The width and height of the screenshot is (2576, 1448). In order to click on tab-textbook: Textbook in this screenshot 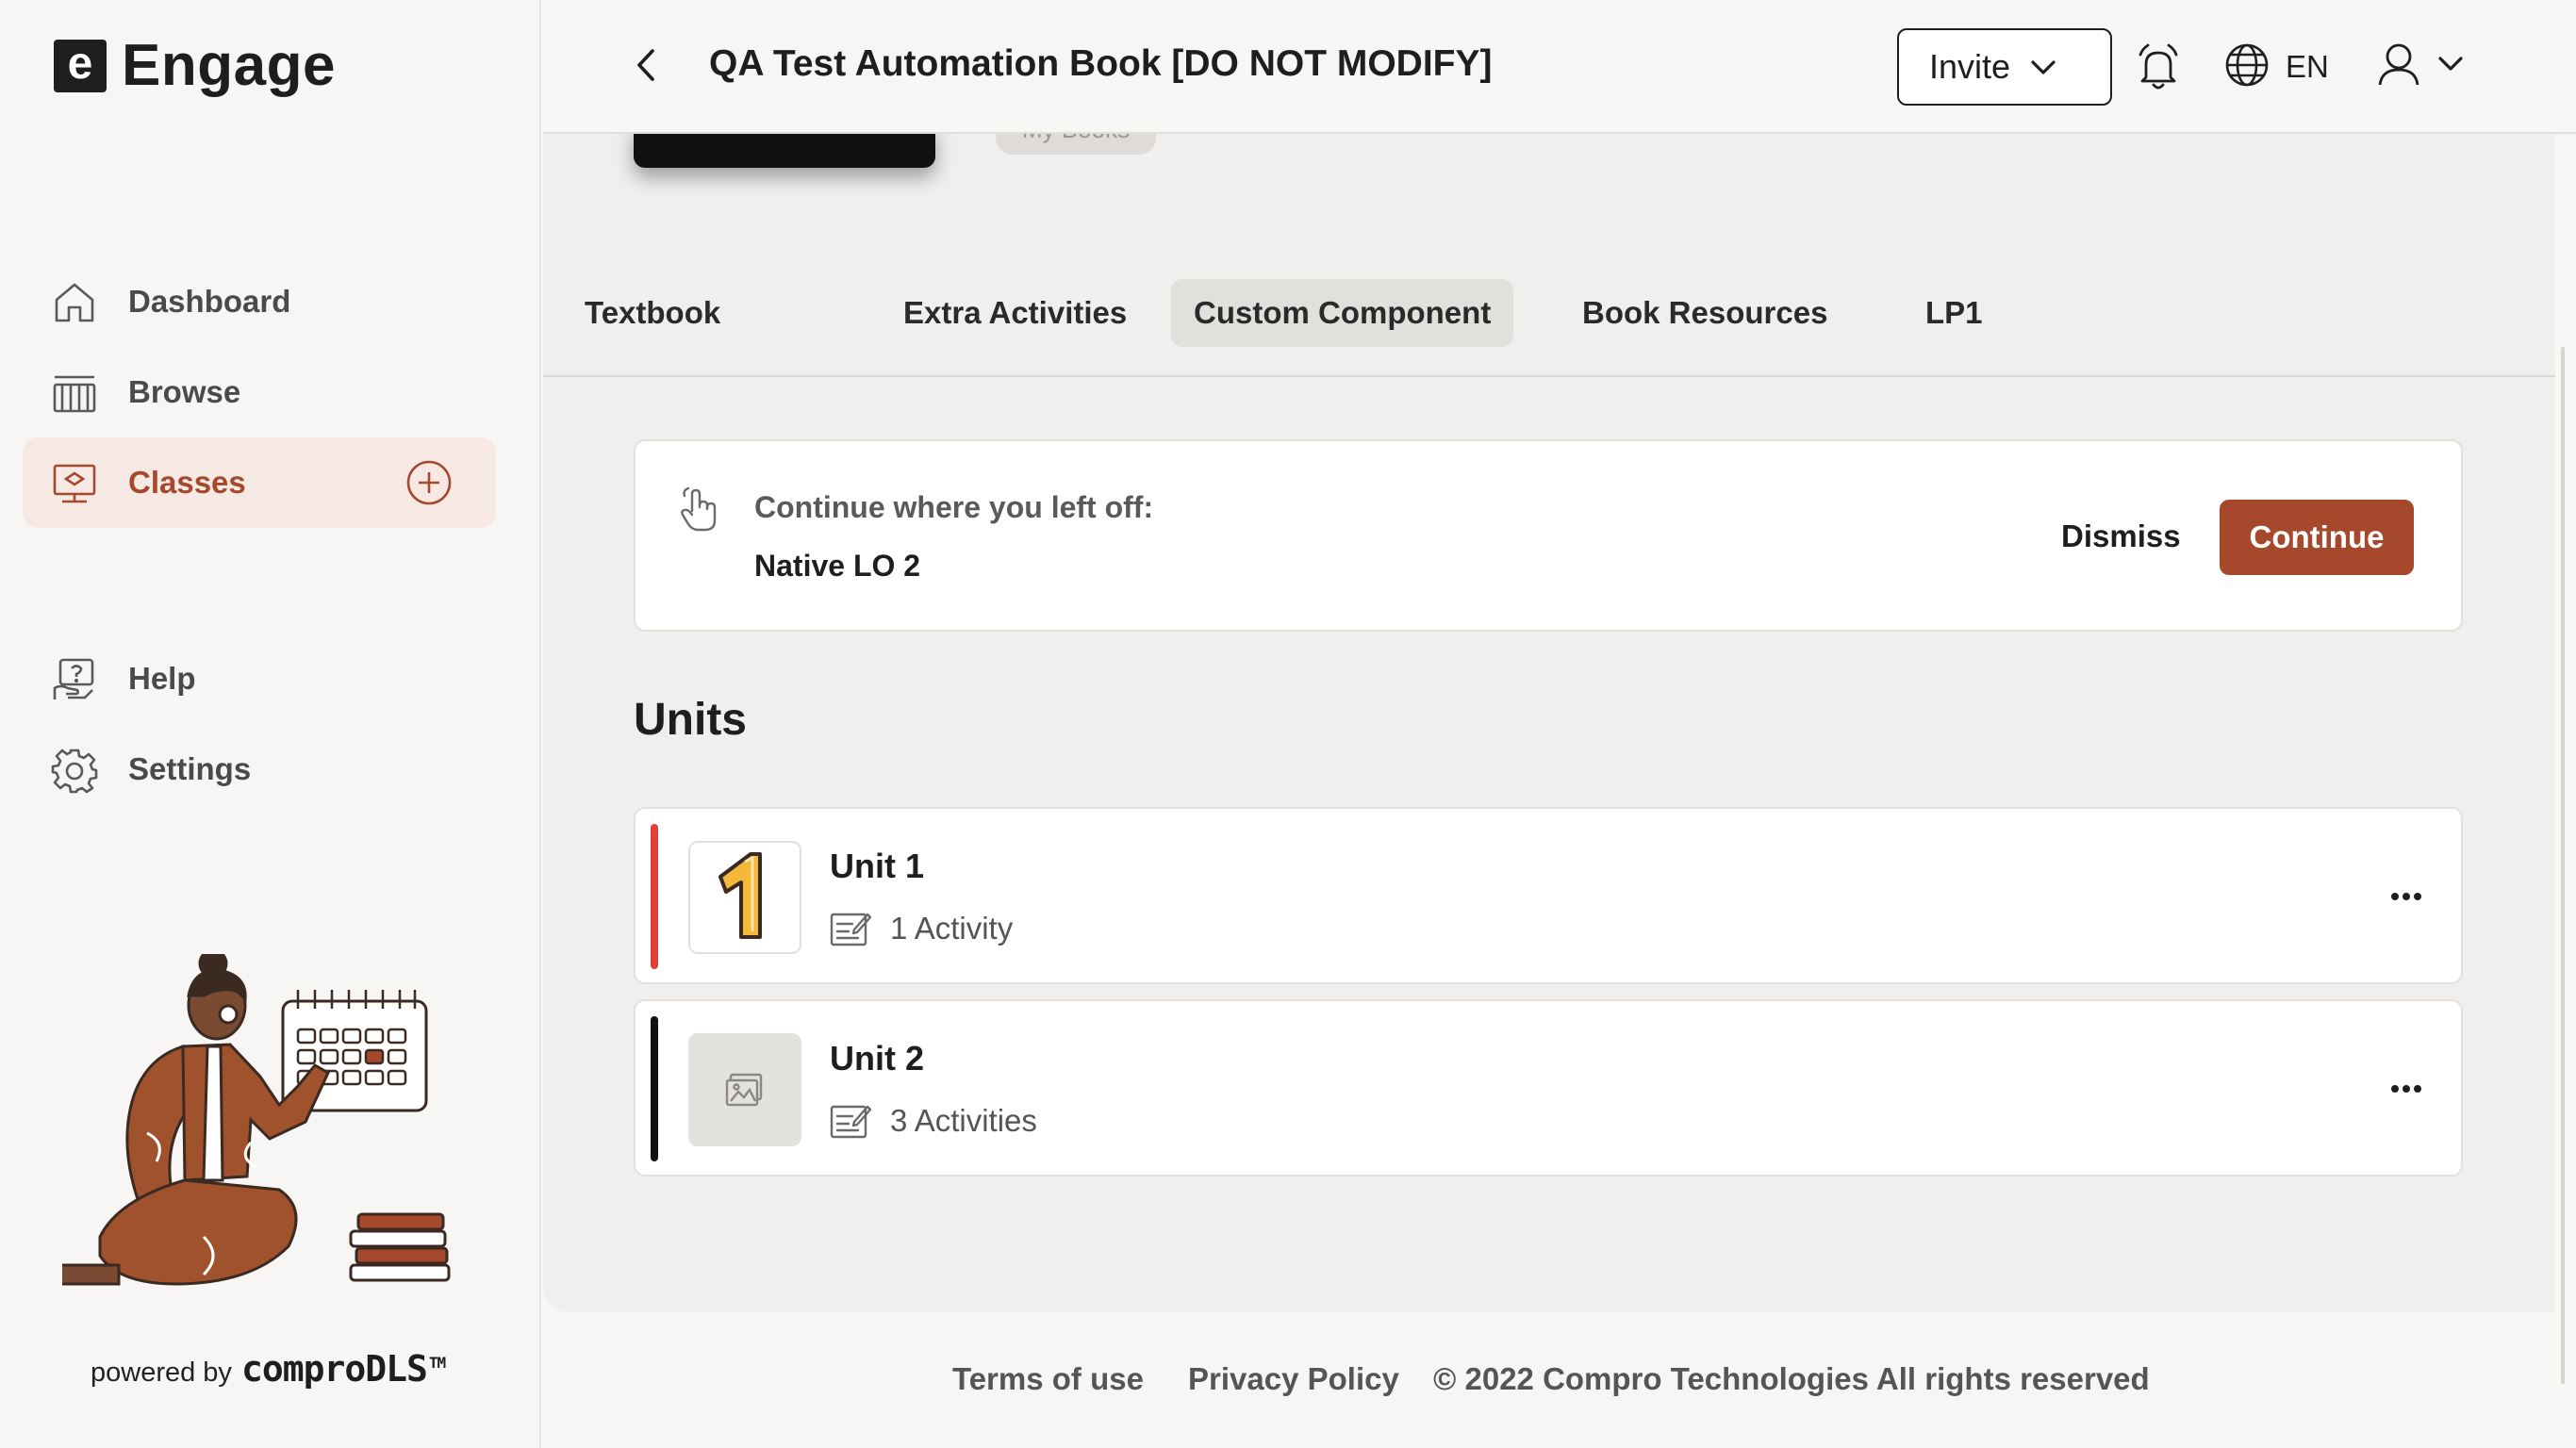, I will do `click(652, 313)`.